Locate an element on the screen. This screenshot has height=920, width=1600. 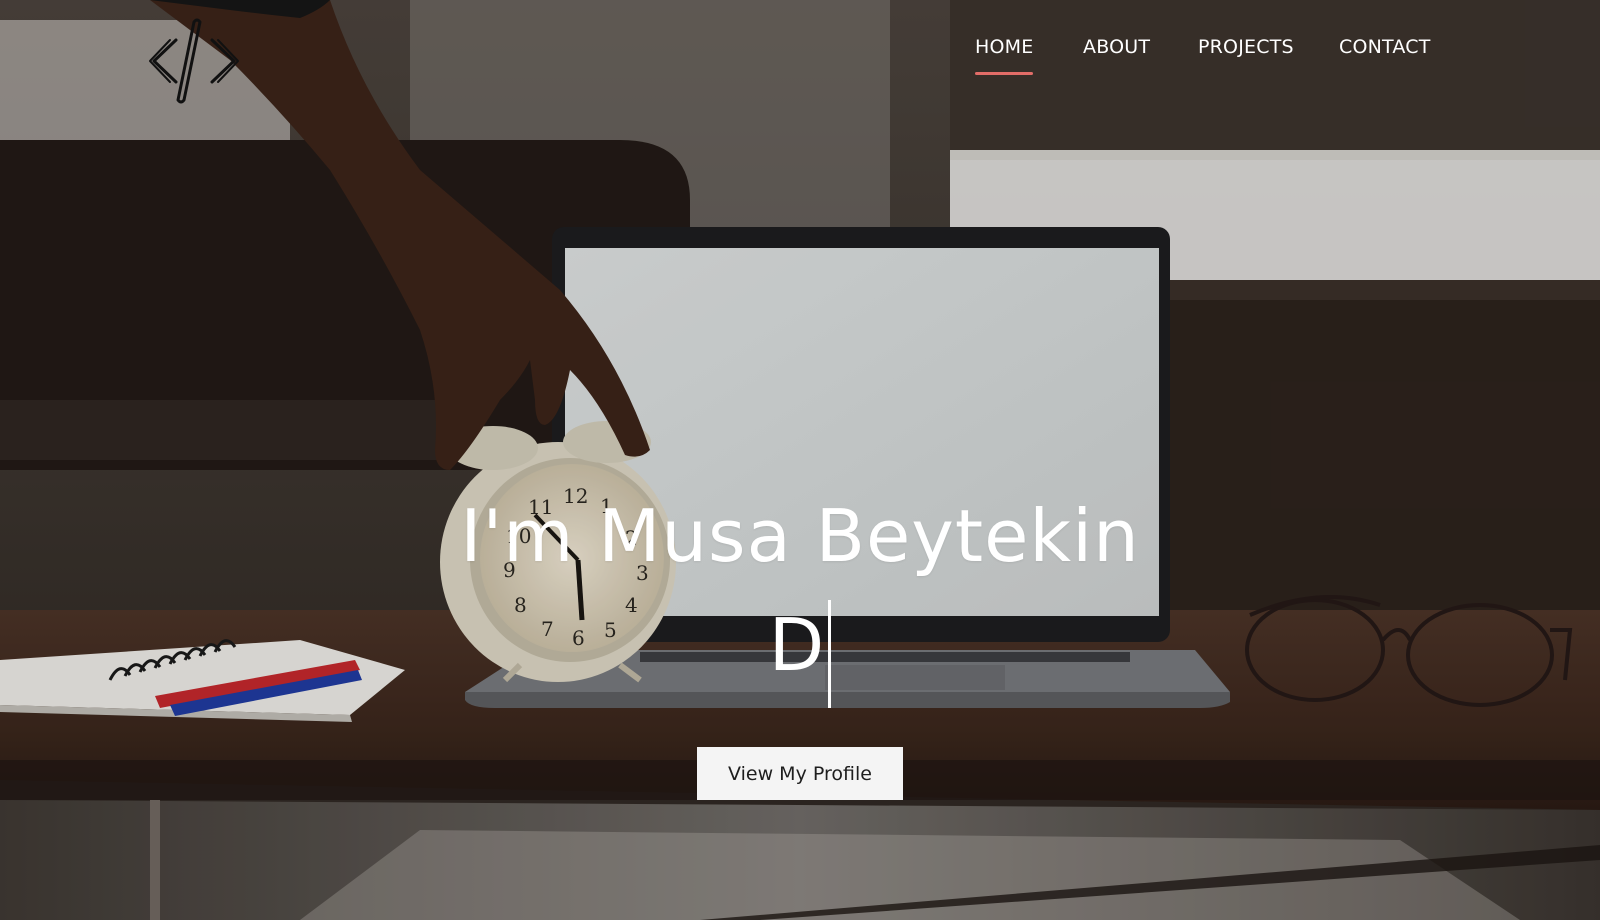
typed-text: D is located at coordinates (796, 645).